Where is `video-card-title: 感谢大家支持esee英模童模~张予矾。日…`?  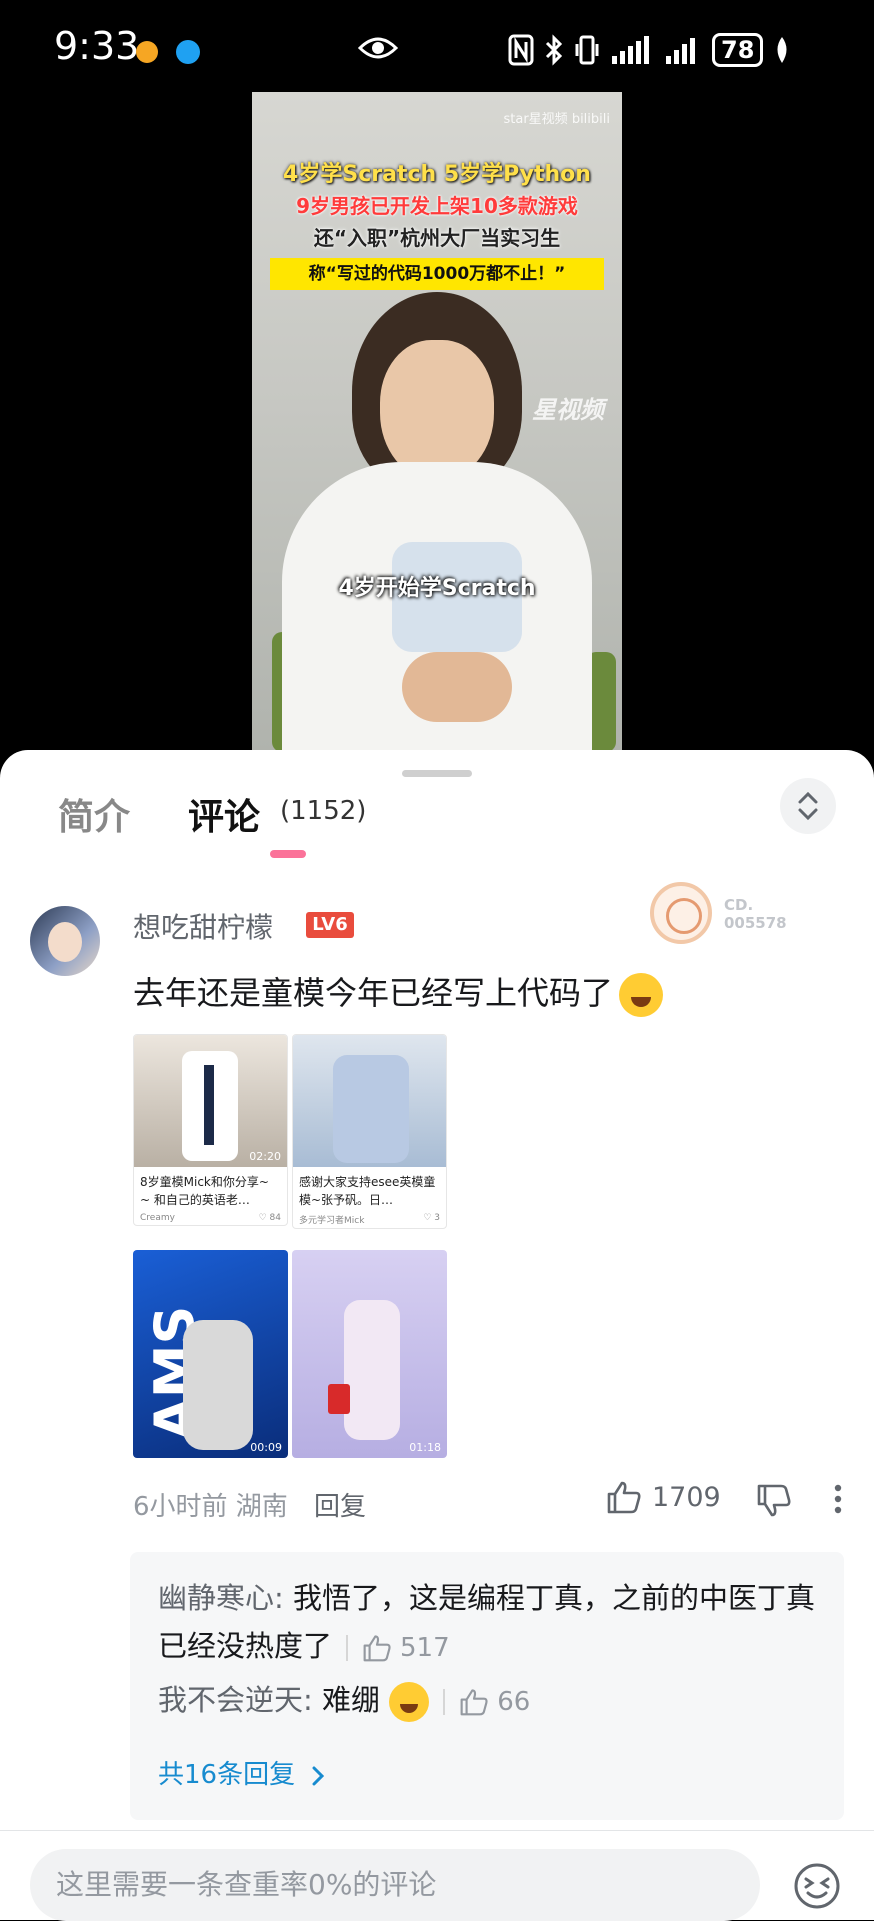
video-card-title: 感谢大家支持esee英模童模~张予矾。日… is located at coordinates (367, 1191).